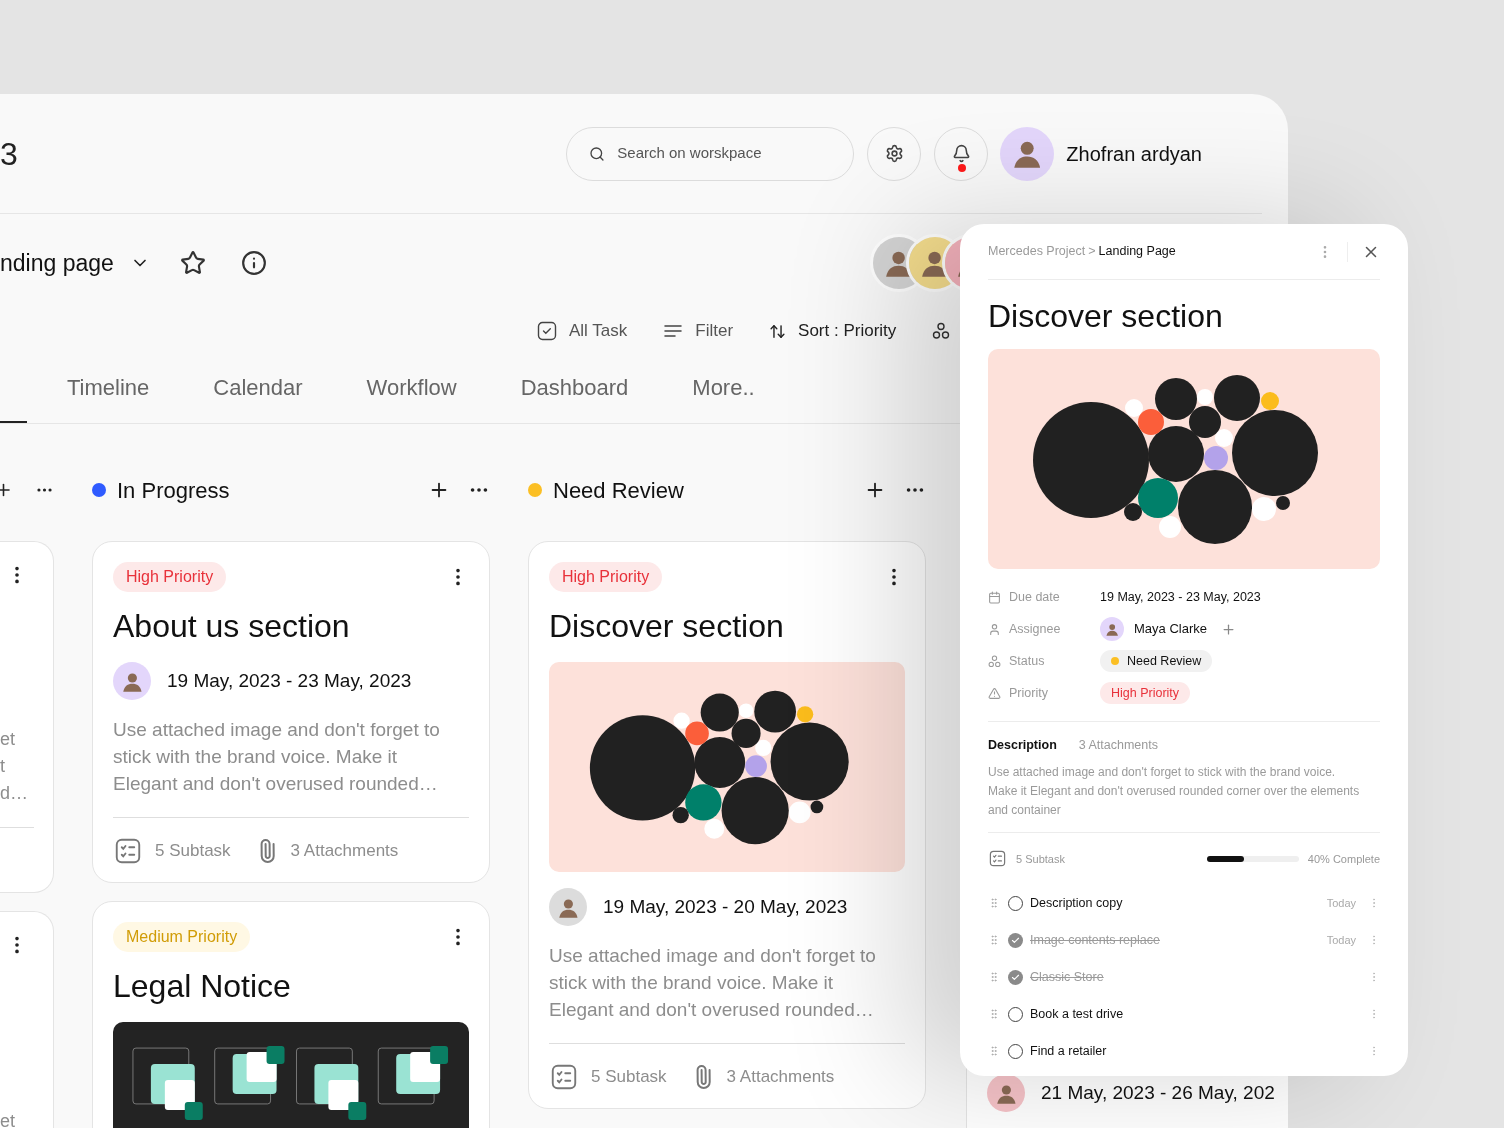 The image size is (1504, 1128). What do you see at coordinates (1037, 251) in the screenshot?
I see `breadcrumb-link: Mercedes Project` at bounding box center [1037, 251].